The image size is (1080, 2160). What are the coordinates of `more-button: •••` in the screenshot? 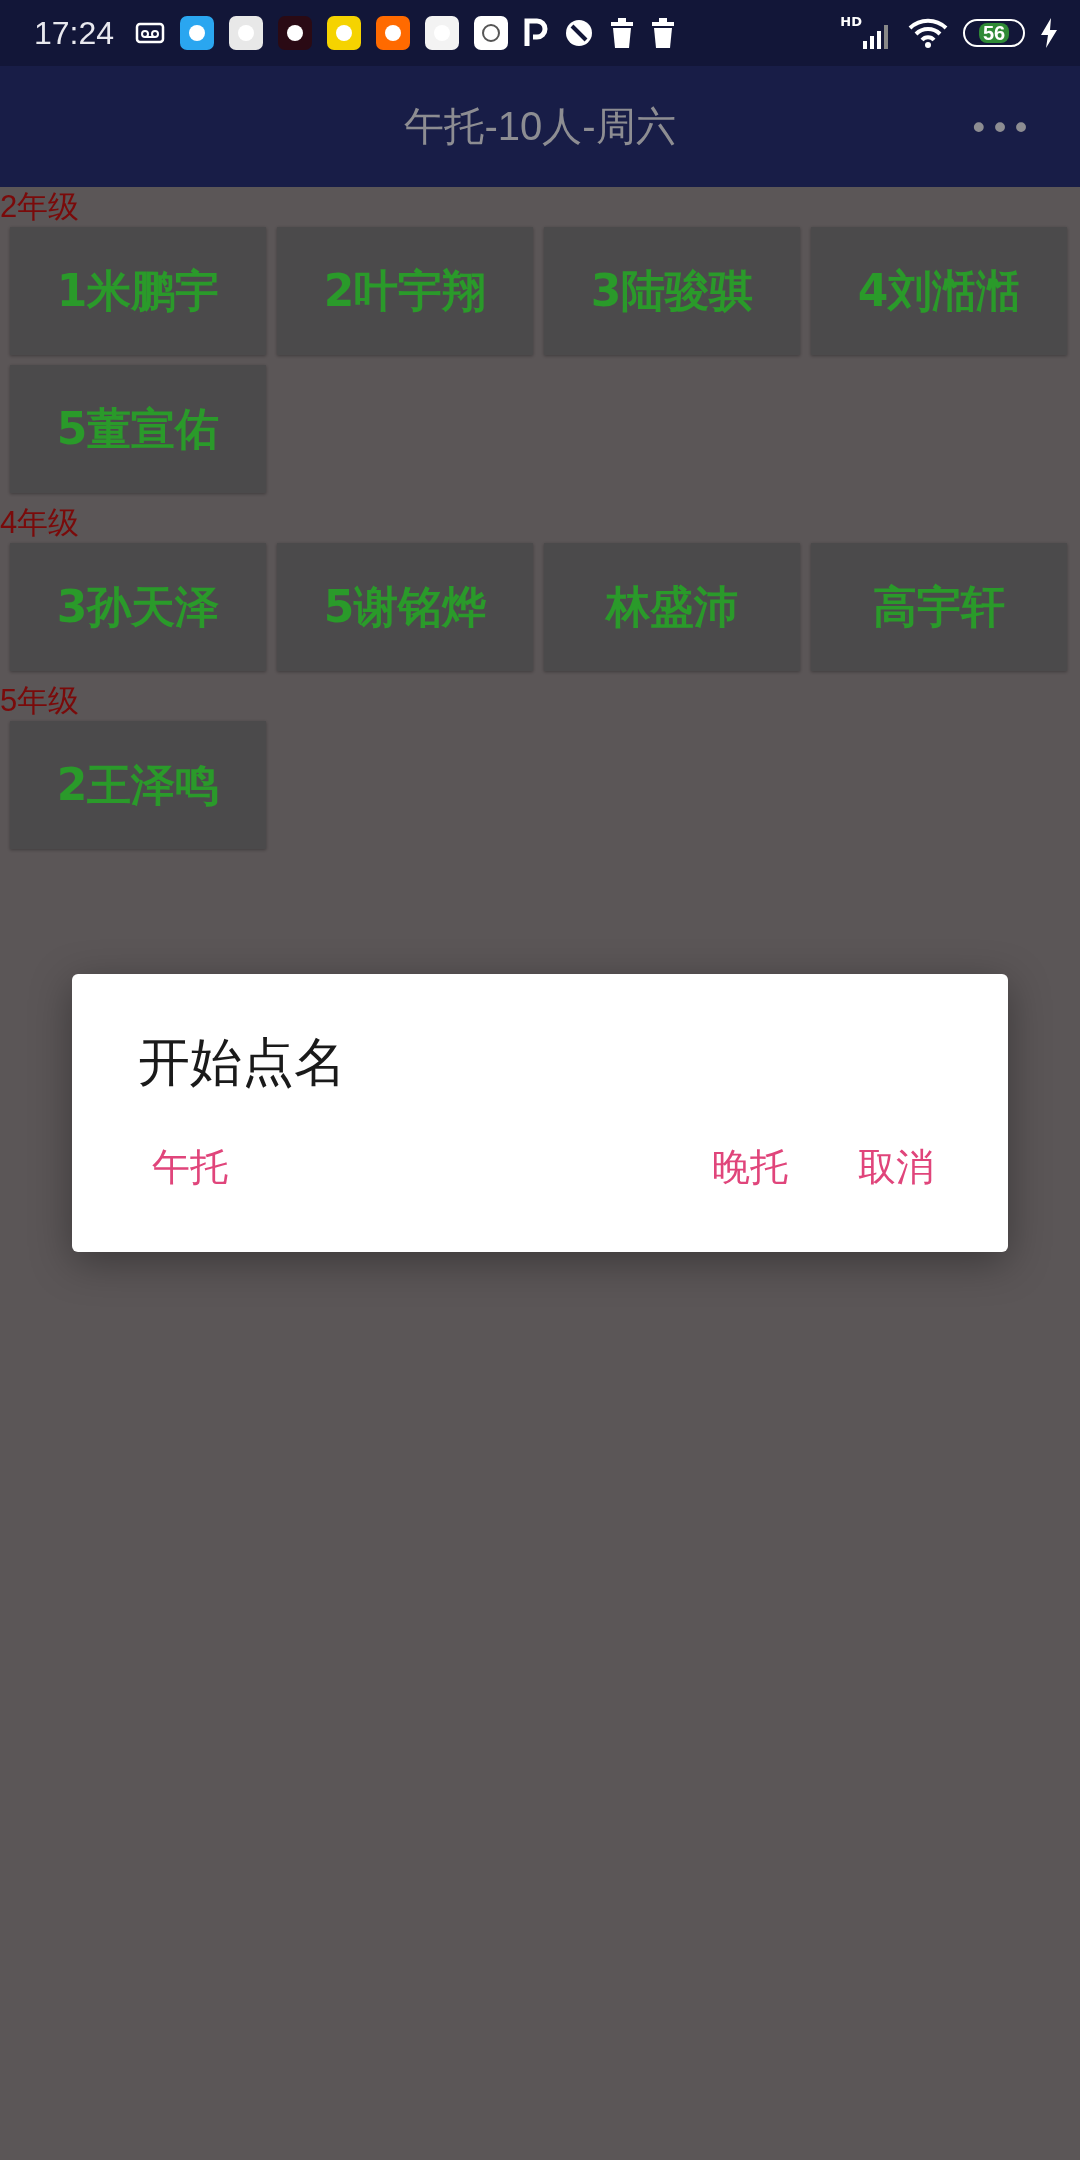 It's located at (1000, 128).